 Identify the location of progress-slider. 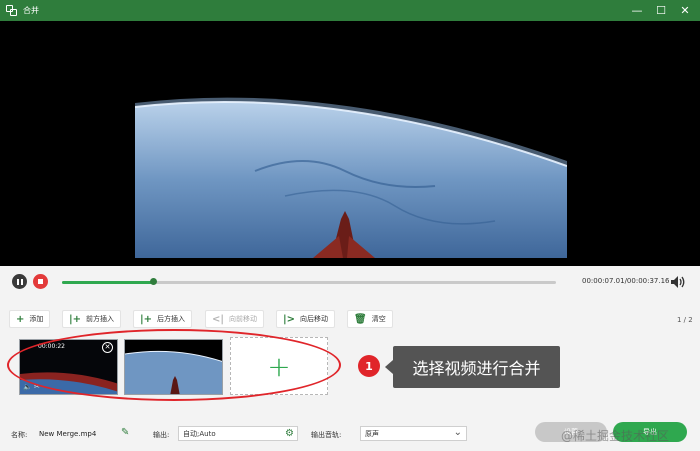
(309, 281).